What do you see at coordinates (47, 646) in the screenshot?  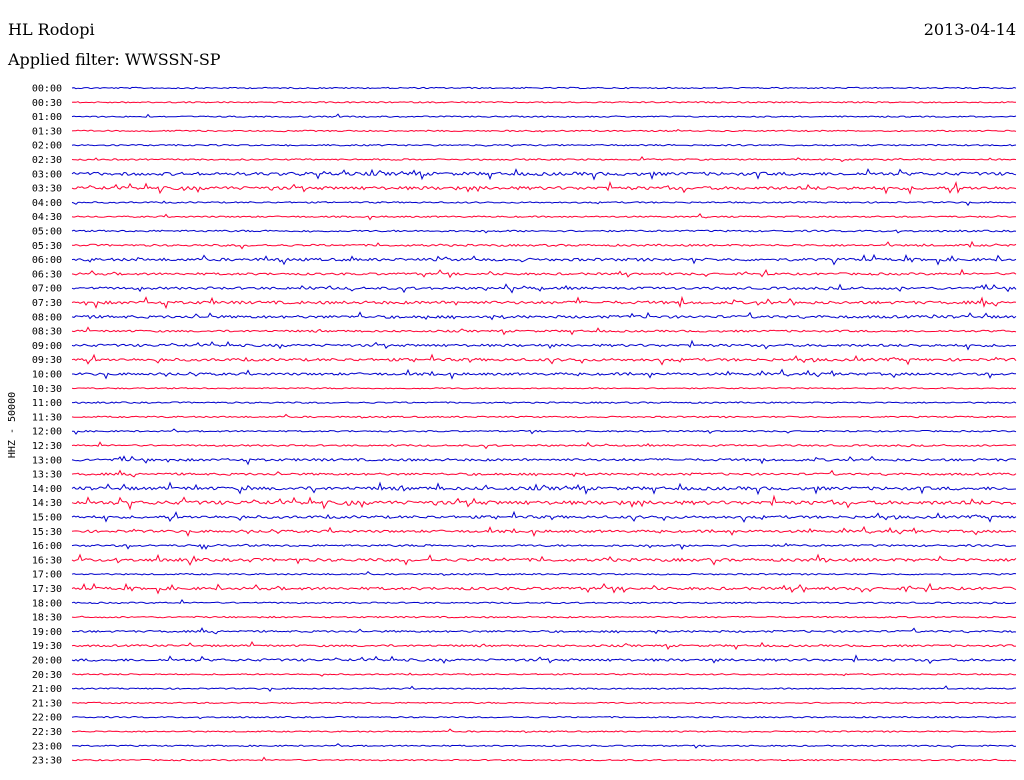 I see `time-tick-label: 19:30` at bounding box center [47, 646].